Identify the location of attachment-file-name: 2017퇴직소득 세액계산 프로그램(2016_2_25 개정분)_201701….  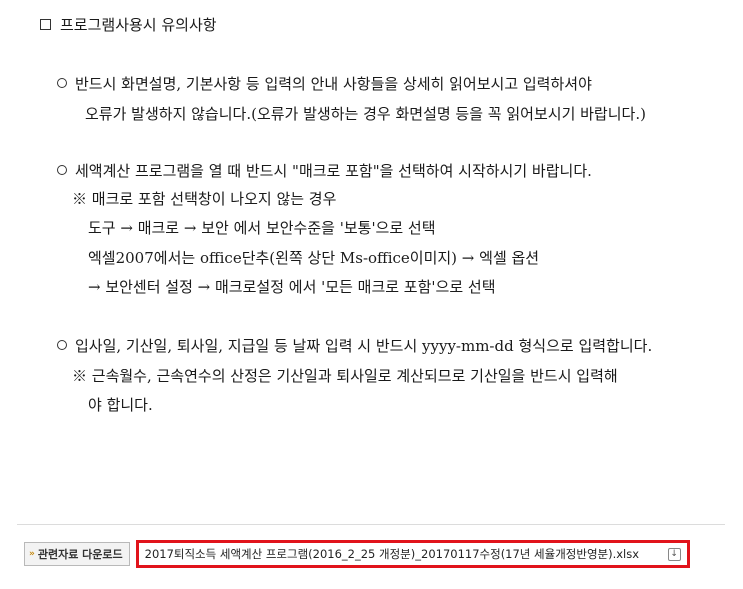
(405, 554).